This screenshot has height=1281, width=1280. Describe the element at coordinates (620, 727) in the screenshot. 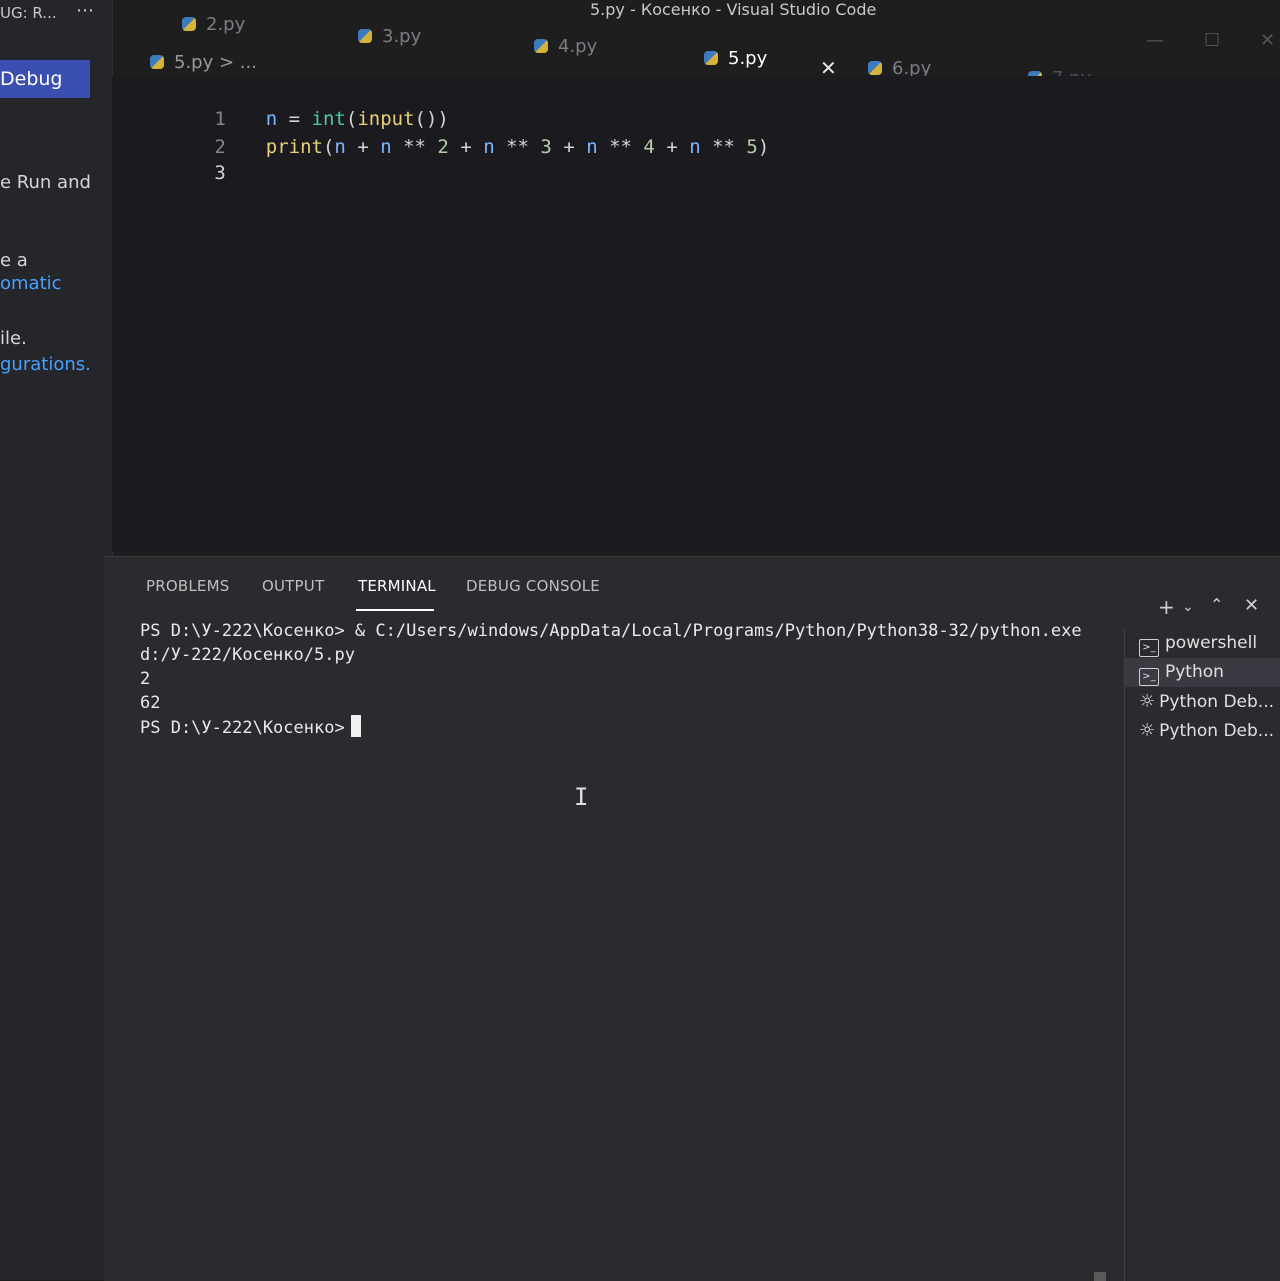

I see `terminal-prompt-line: PS D:\У-222\Косенко>` at that location.